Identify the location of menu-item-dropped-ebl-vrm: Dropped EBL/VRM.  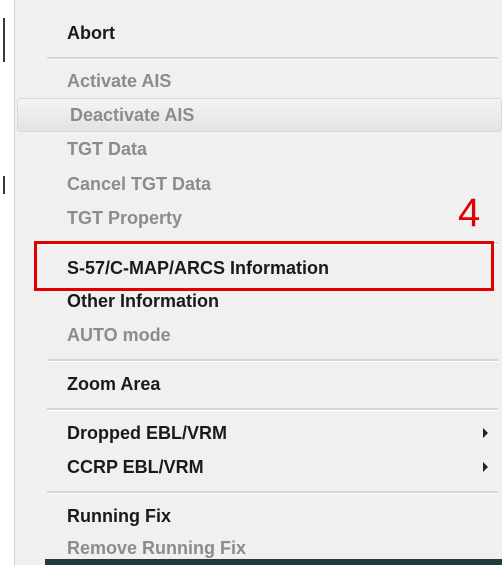
(258, 433).